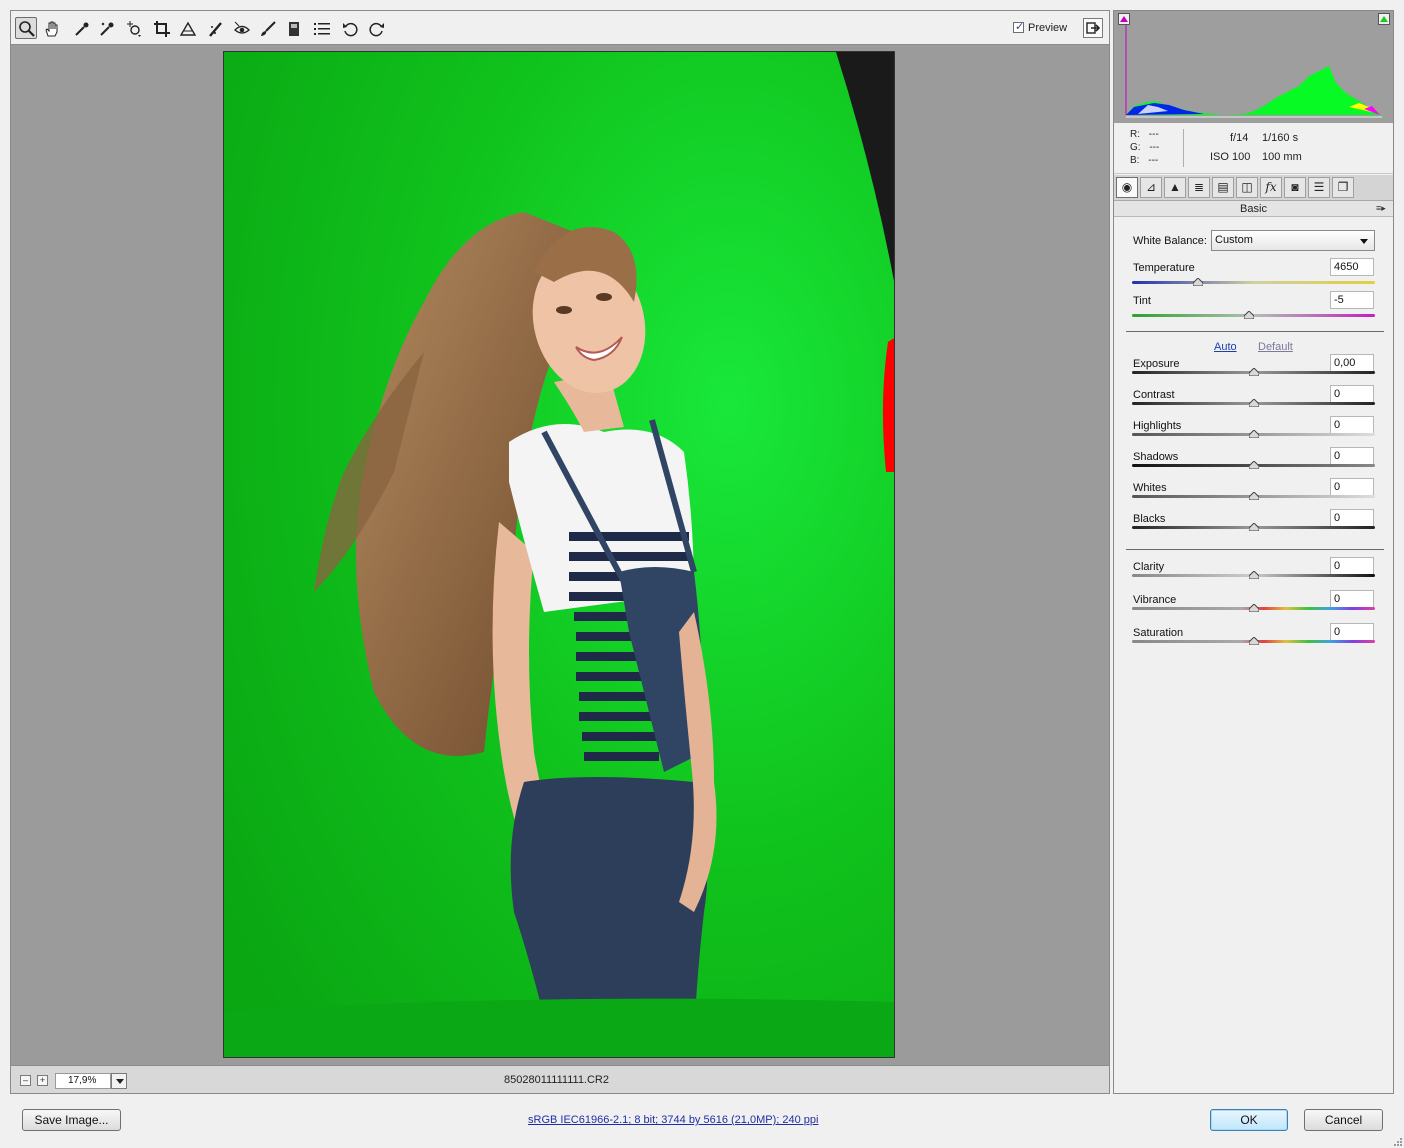  I want to click on exposure-slider-thumb, so click(1253, 372).